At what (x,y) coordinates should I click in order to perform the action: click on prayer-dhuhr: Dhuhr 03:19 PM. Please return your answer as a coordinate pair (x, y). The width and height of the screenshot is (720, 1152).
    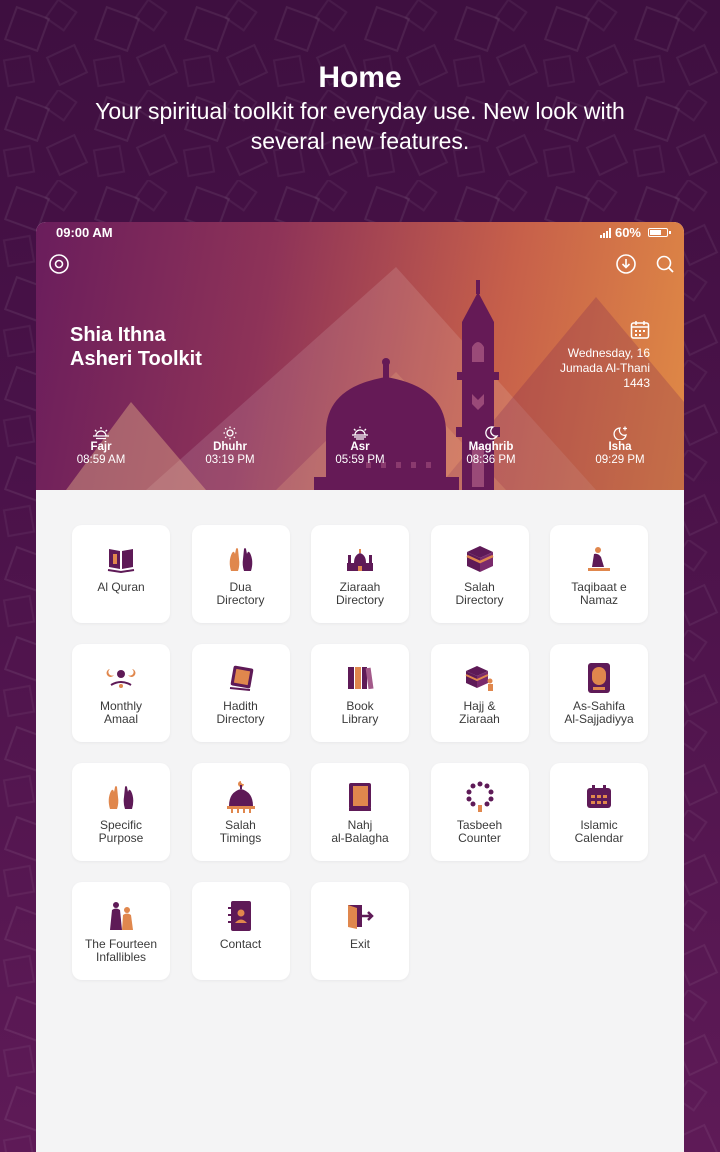
    Looking at the image, I should click on (230, 446).